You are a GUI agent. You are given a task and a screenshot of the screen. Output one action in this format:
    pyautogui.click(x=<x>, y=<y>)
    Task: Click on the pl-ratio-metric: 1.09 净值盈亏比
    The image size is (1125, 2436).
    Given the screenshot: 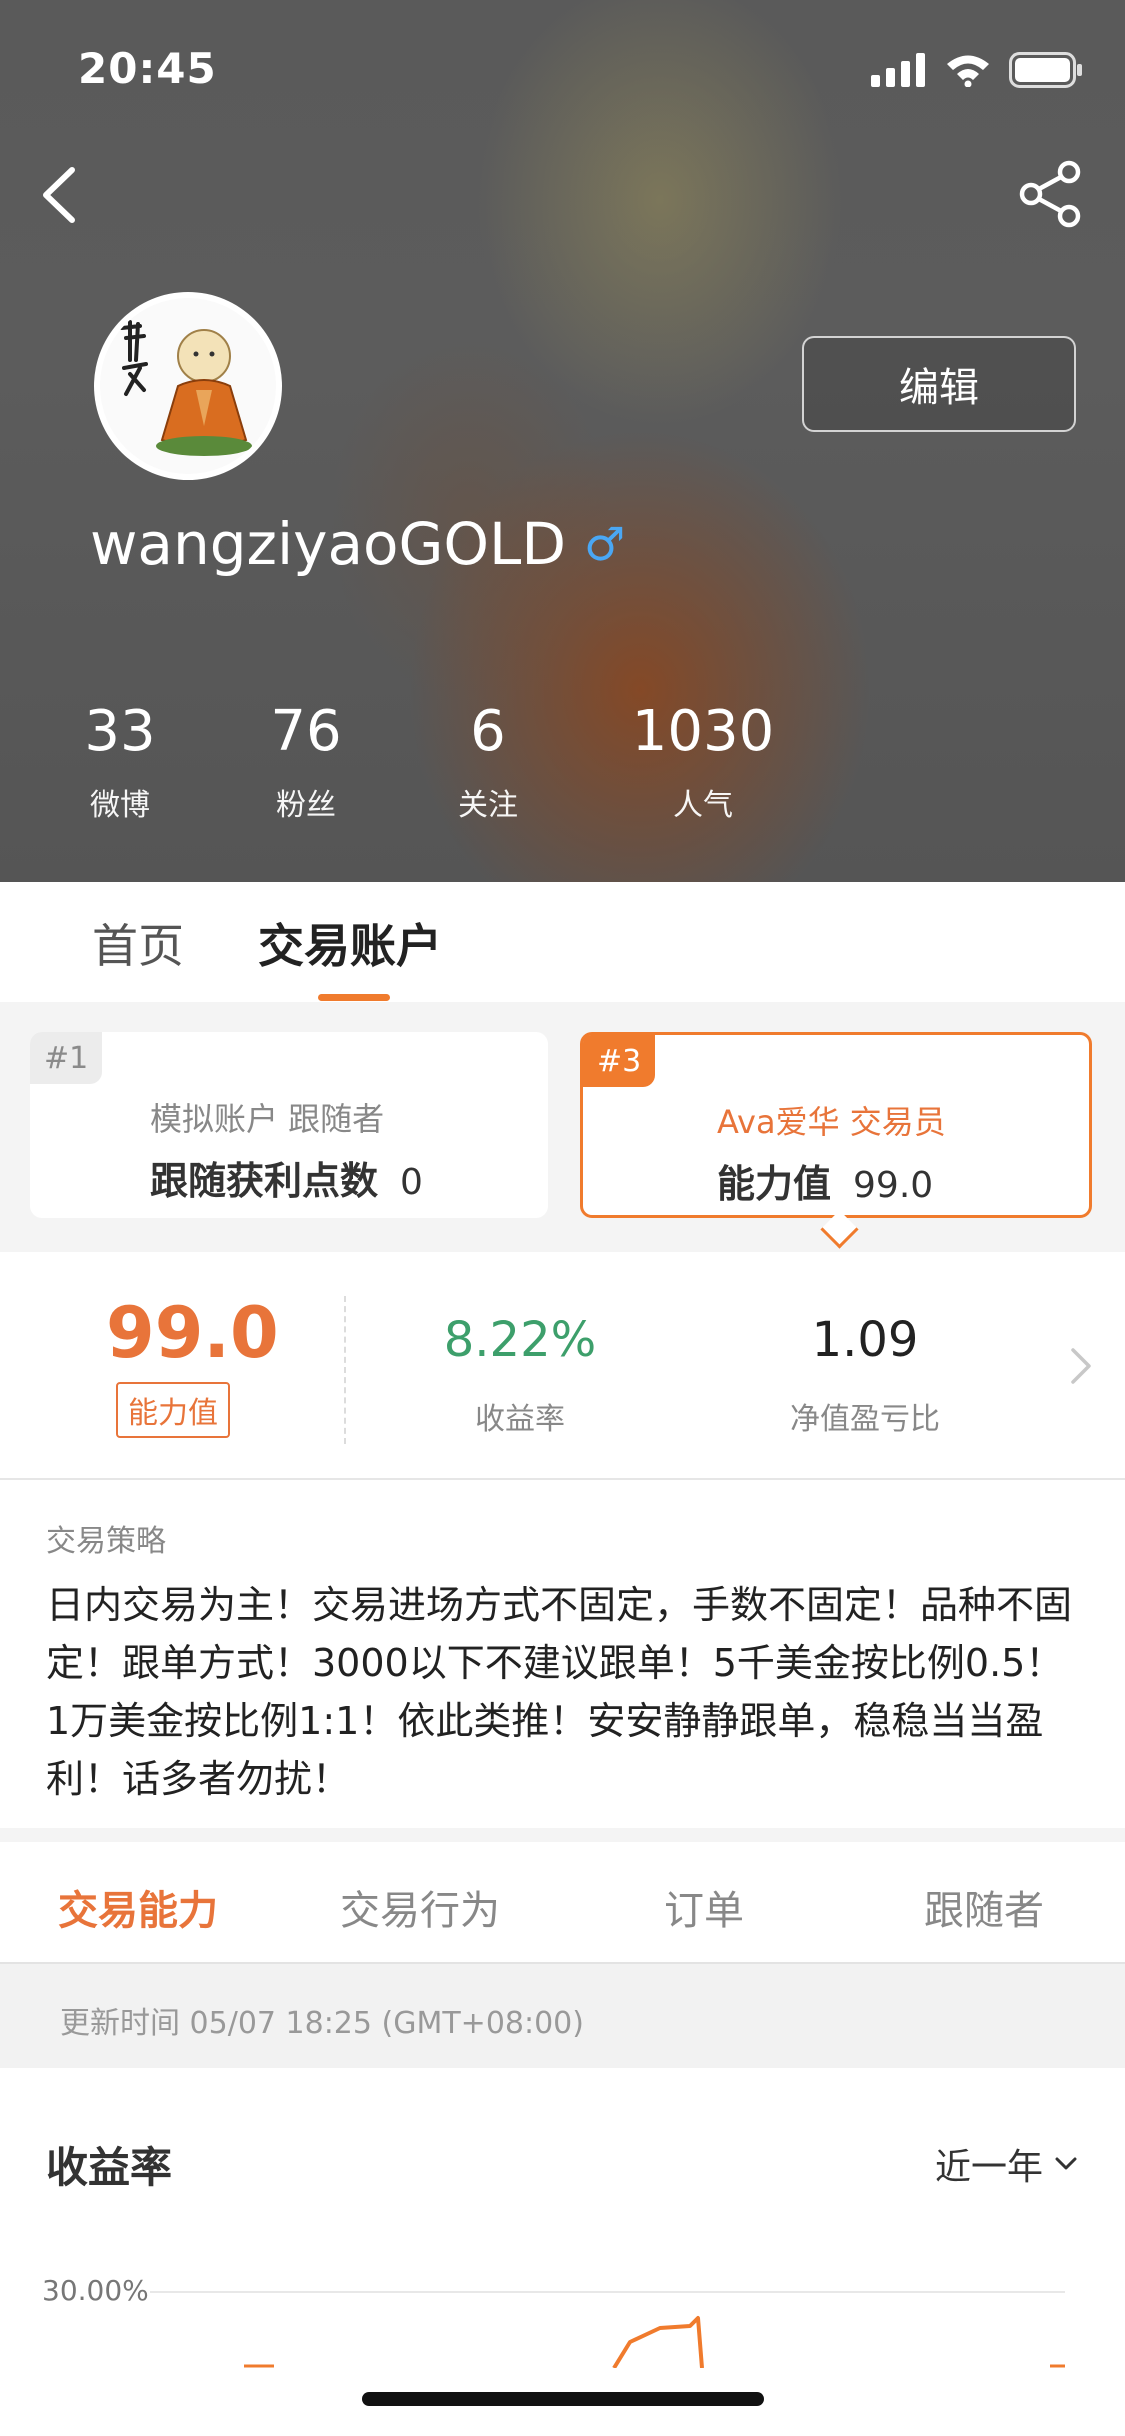 What is the action you would take?
    pyautogui.click(x=865, y=1375)
    